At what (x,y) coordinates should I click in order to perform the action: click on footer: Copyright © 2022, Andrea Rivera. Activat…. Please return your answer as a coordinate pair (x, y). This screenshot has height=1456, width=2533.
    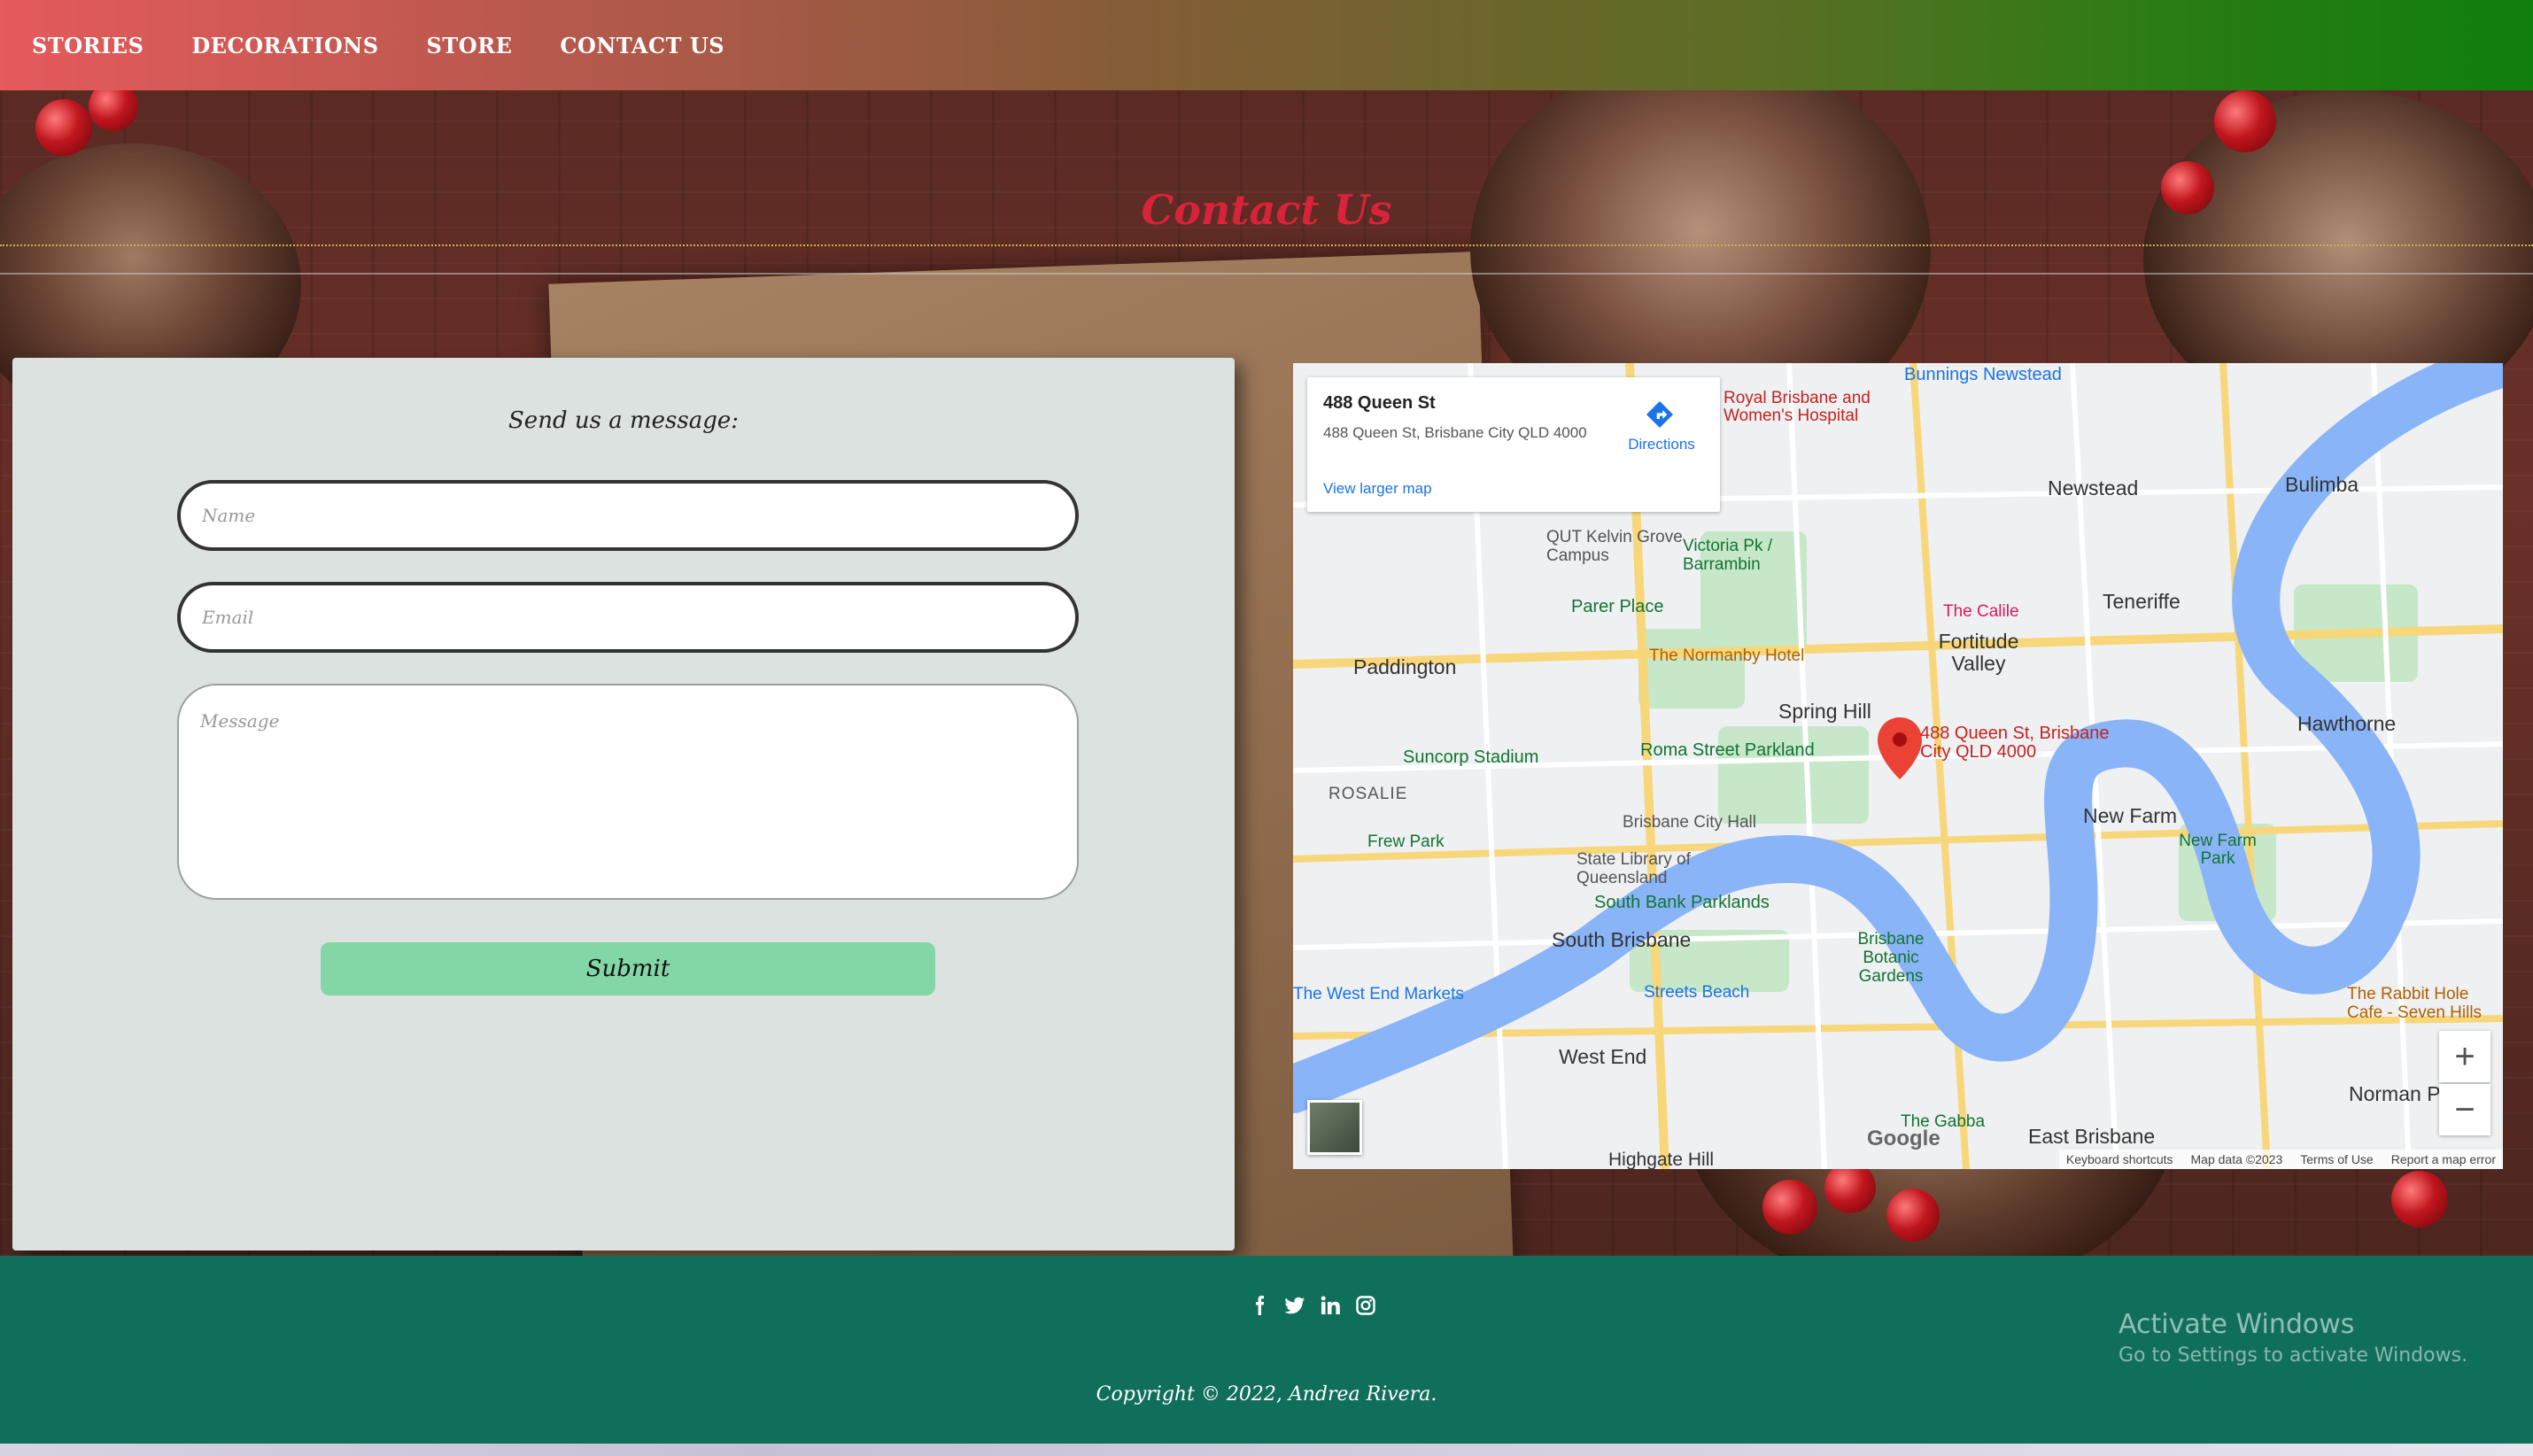
    Looking at the image, I should click on (1266, 1350).